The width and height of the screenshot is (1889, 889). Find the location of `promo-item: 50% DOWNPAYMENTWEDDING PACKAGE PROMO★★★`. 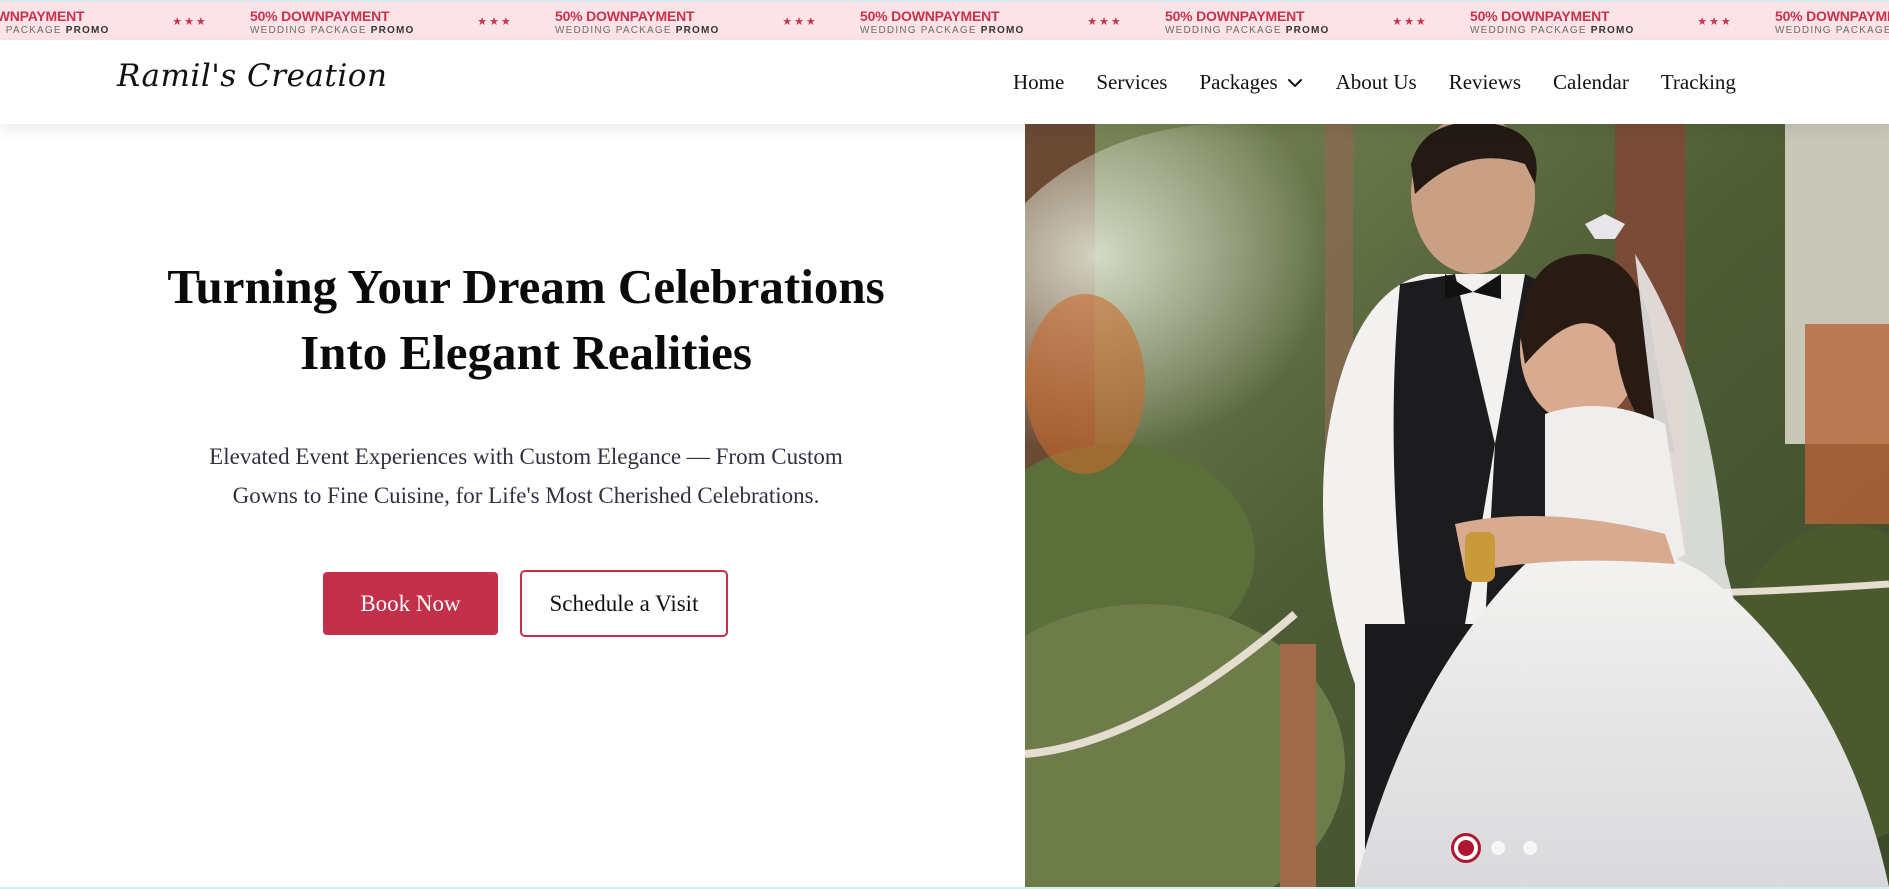

promo-item: 50% DOWNPAYMENTWEDDING PACKAGE PROMO★★★ is located at coordinates (1829, 21).